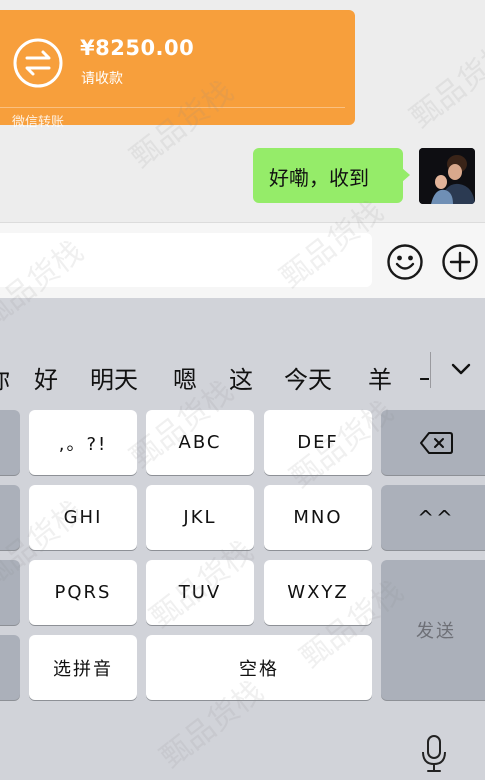  Describe the element at coordinates (405, 262) in the screenshot. I see `emoji-icon` at that location.